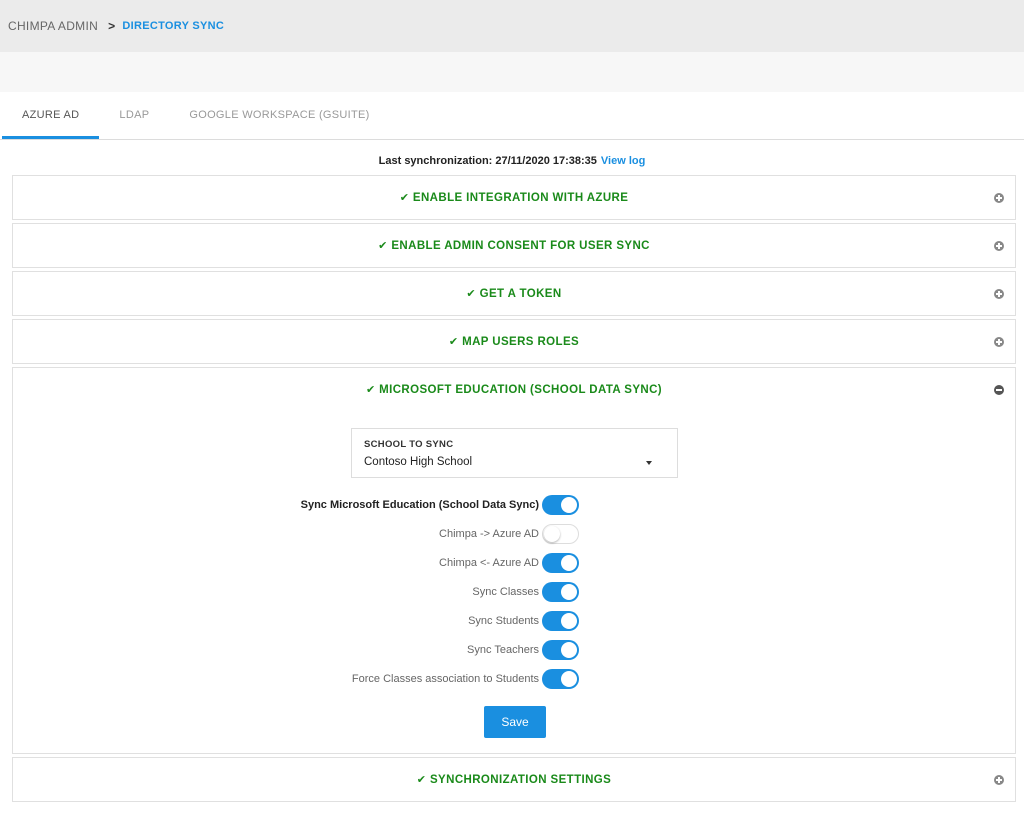  I want to click on panel-synchronization-settings: ✔ SYNCHRONIZATION SETTINGS, so click(514, 779).